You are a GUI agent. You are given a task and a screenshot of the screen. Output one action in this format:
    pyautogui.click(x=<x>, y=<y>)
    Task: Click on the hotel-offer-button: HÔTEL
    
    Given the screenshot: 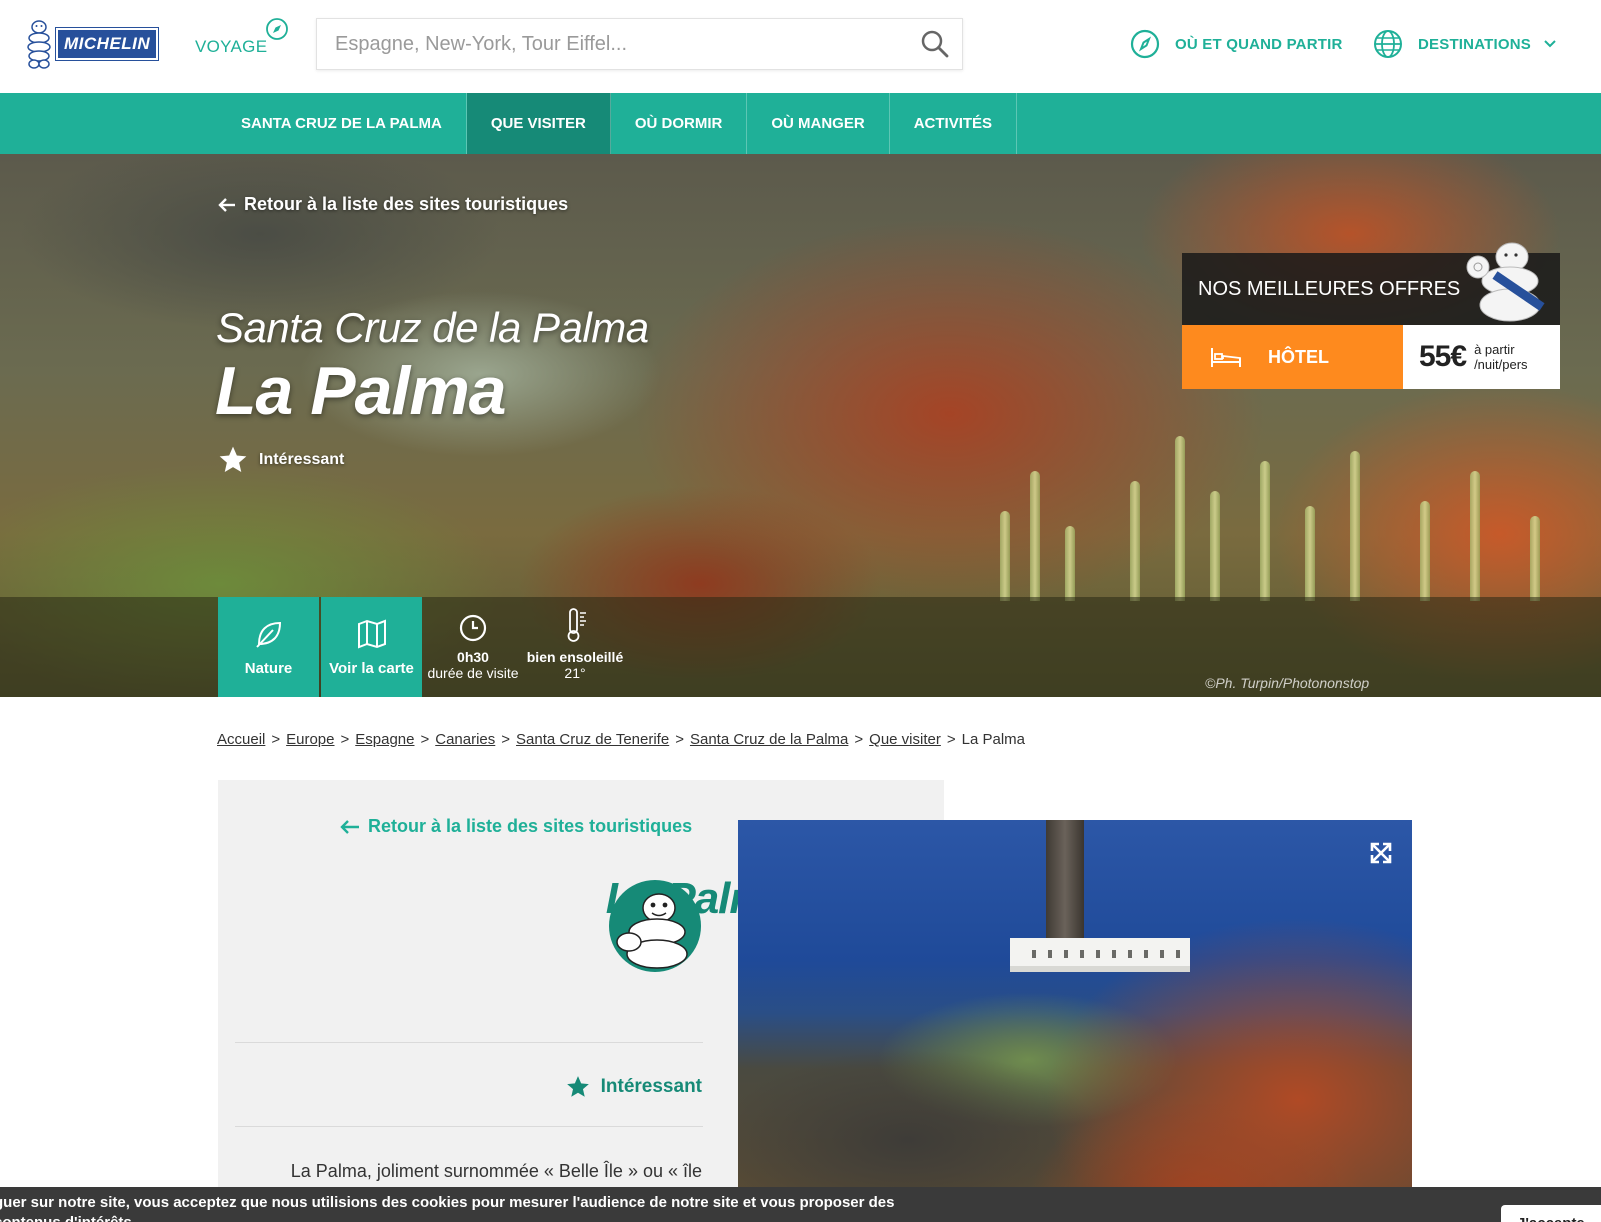 What is the action you would take?
    pyautogui.click(x=1292, y=357)
    